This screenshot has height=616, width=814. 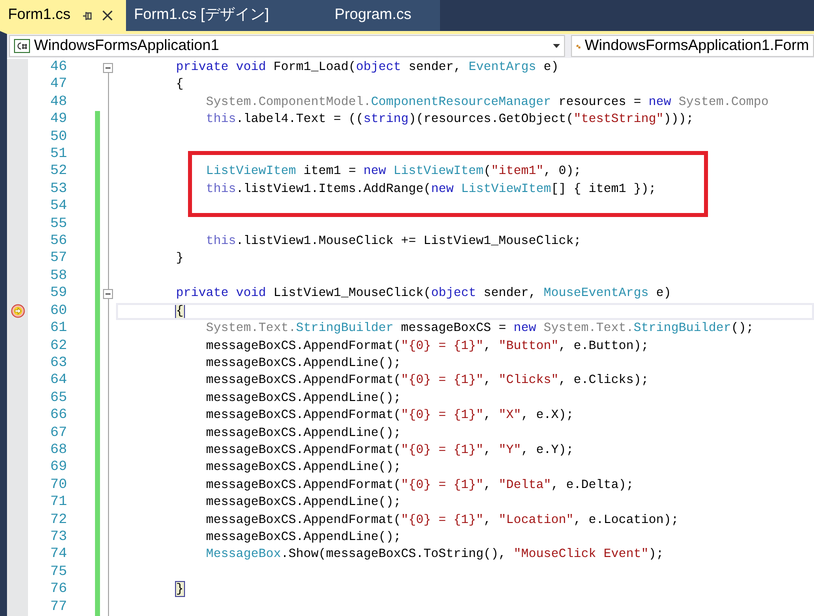 I want to click on code-line: private void Form1_Load(object sender, EventArgs e), so click(x=367, y=67).